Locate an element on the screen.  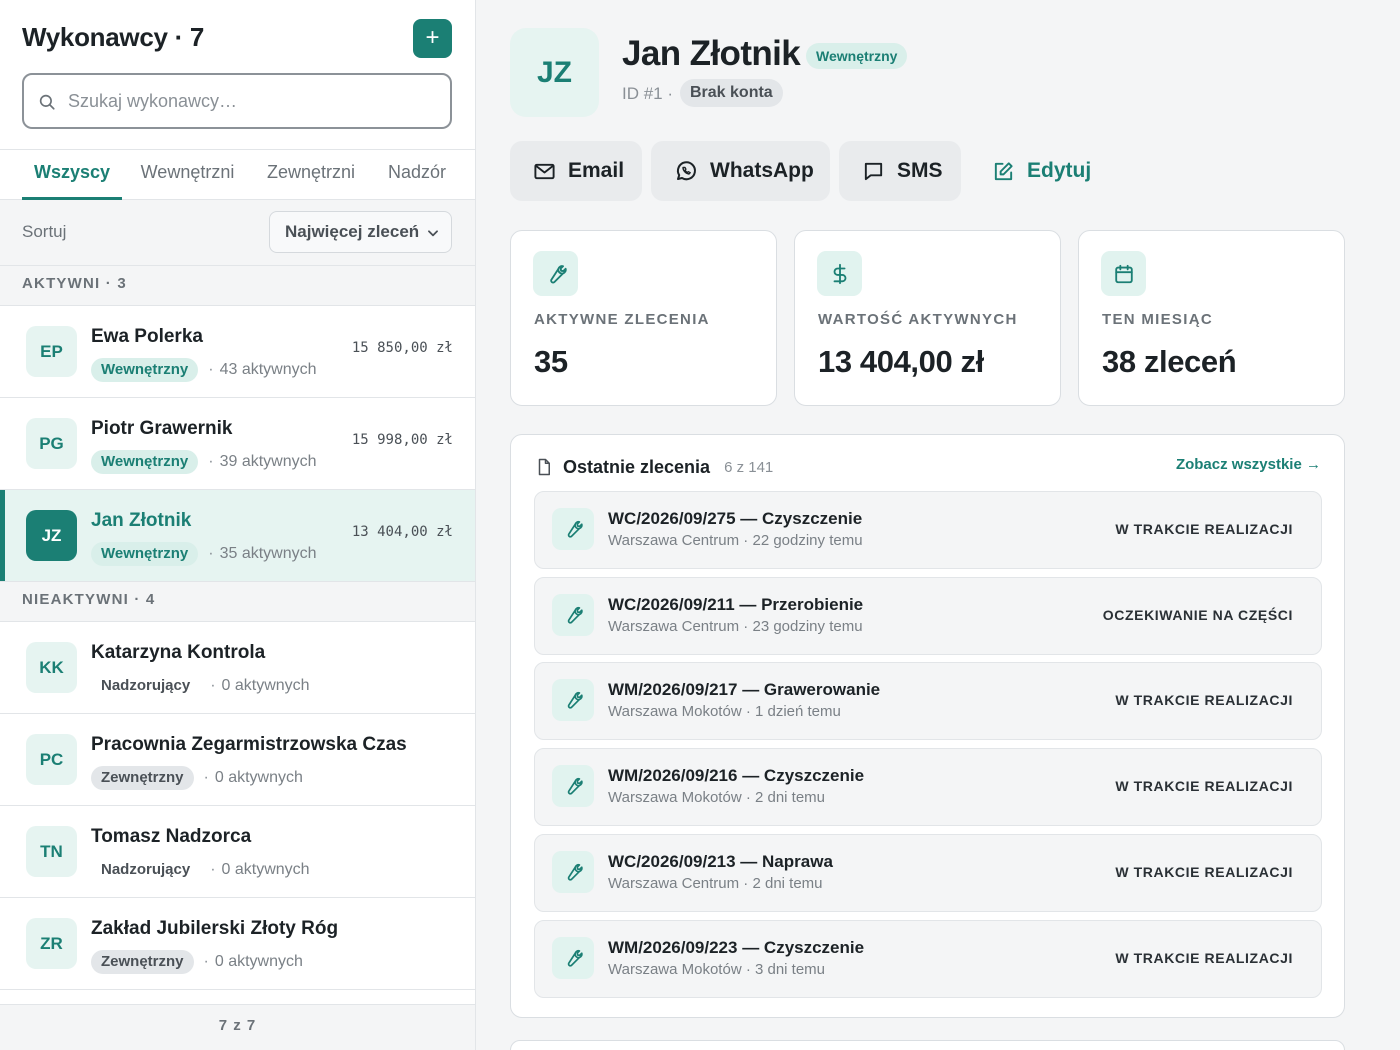
sidebar-title: Wykonawcy · 7 is located at coordinates (113, 37).